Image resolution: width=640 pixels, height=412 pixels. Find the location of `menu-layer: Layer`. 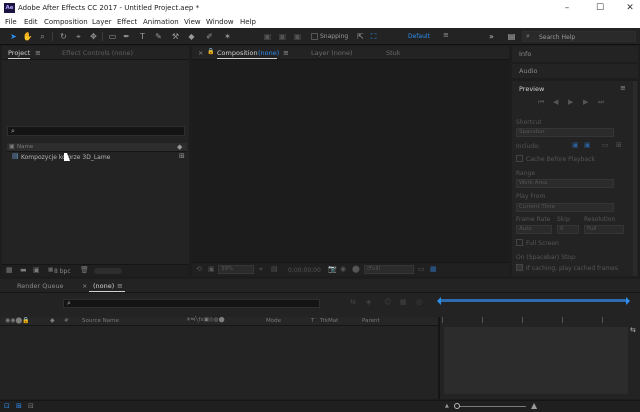

menu-layer: Layer is located at coordinates (102, 22).